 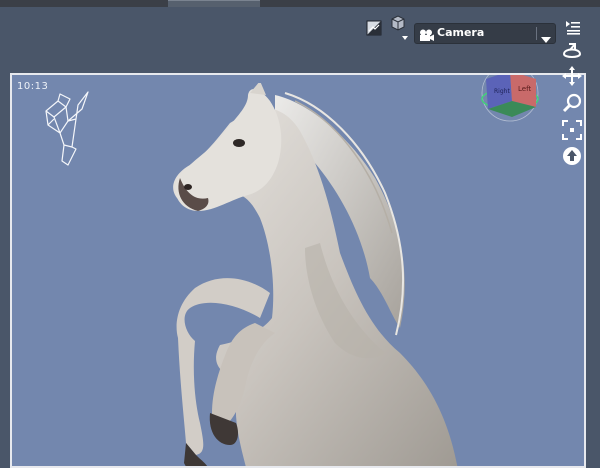 I want to click on viewport-menu-icon, so click(x=573, y=27).